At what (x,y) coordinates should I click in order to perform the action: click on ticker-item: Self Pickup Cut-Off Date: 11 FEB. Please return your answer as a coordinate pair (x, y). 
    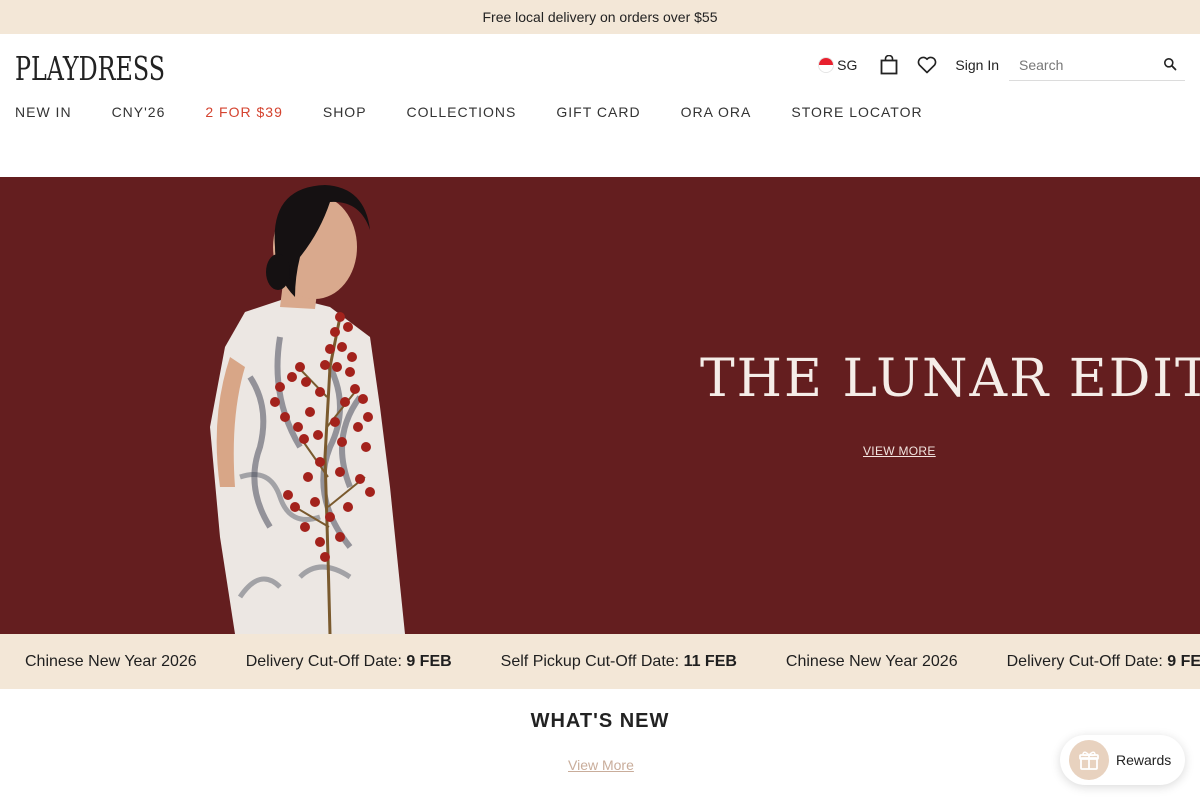
    Looking at the image, I should click on (618, 661).